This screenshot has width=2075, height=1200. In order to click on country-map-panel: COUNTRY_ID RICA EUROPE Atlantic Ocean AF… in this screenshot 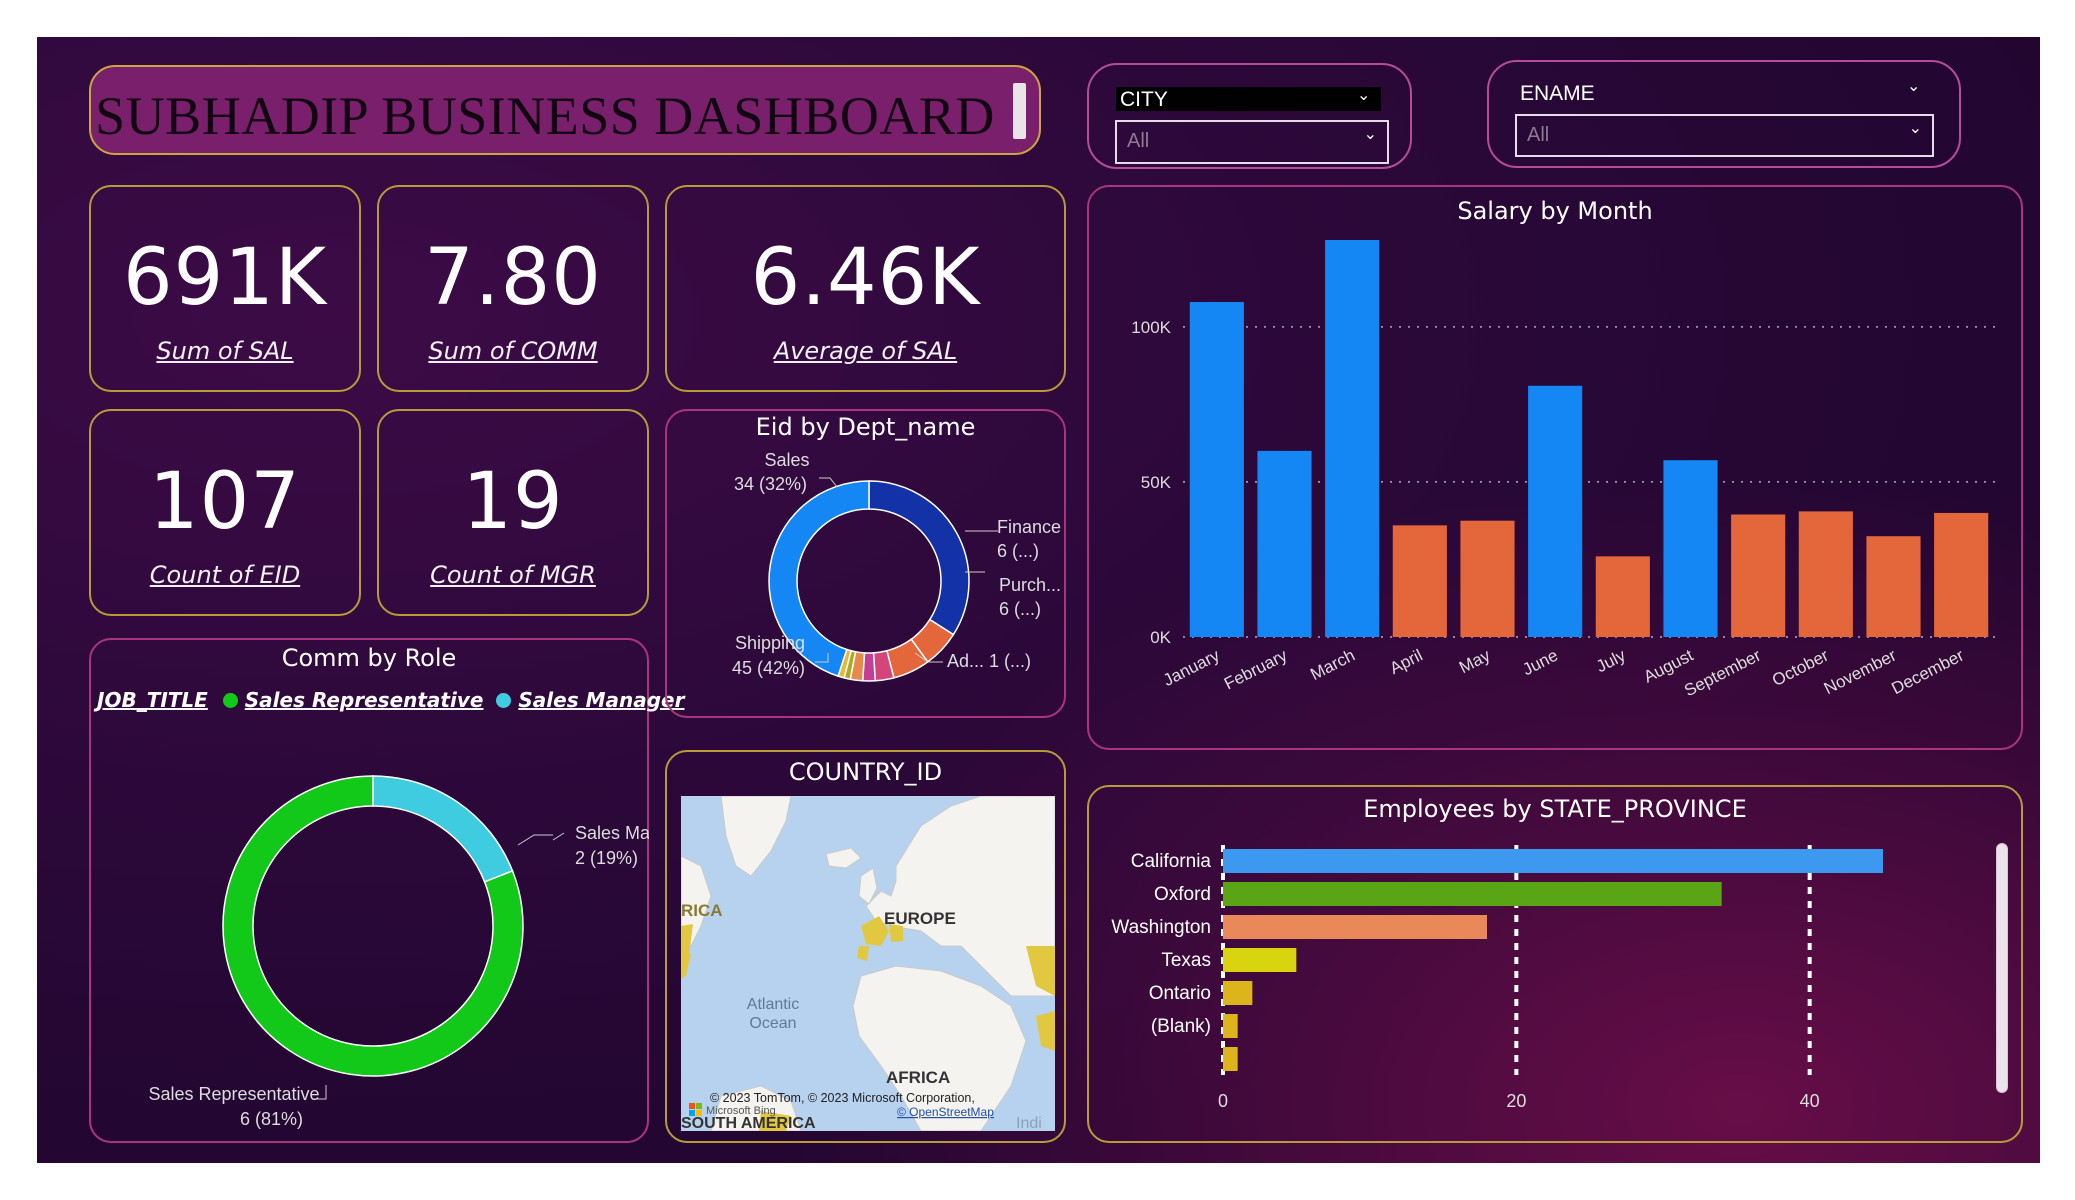, I will do `click(865, 946)`.